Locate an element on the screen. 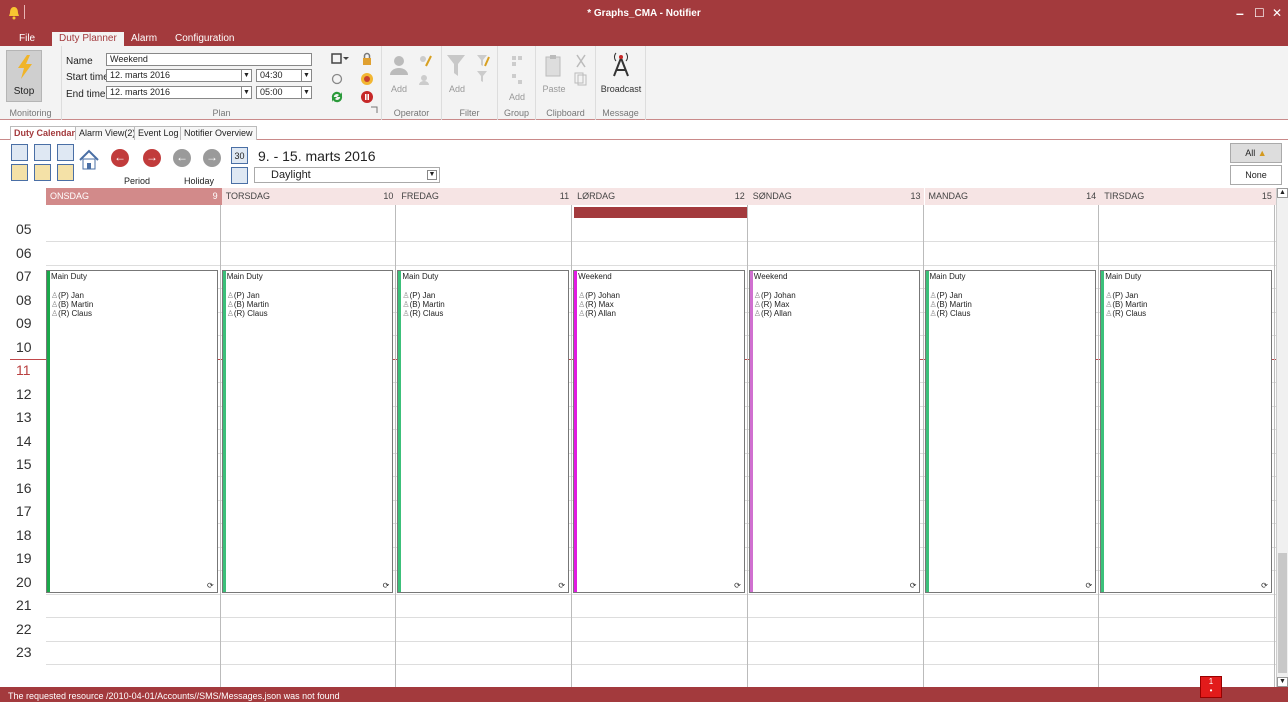 The height and width of the screenshot is (702, 1288). workweek-view-icon is located at coordinates (19, 172).